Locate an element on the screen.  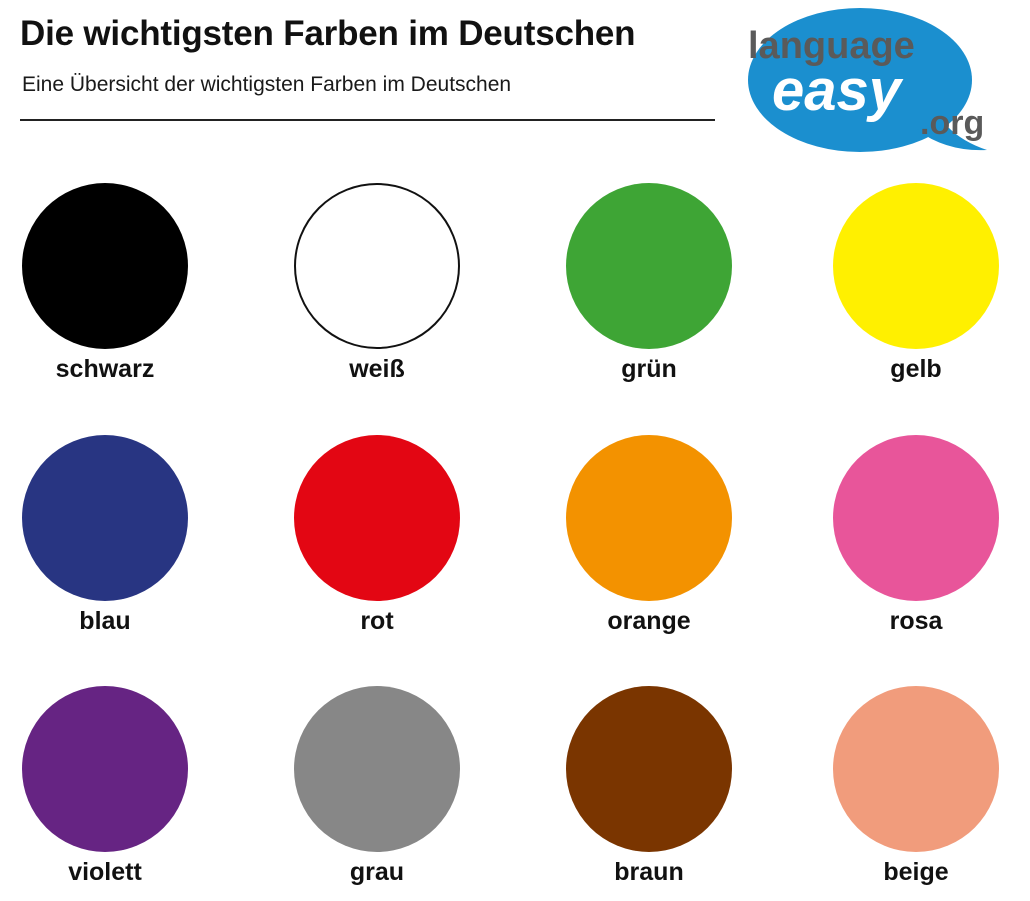
color-label-violett: violett is located at coordinates (105, 872).